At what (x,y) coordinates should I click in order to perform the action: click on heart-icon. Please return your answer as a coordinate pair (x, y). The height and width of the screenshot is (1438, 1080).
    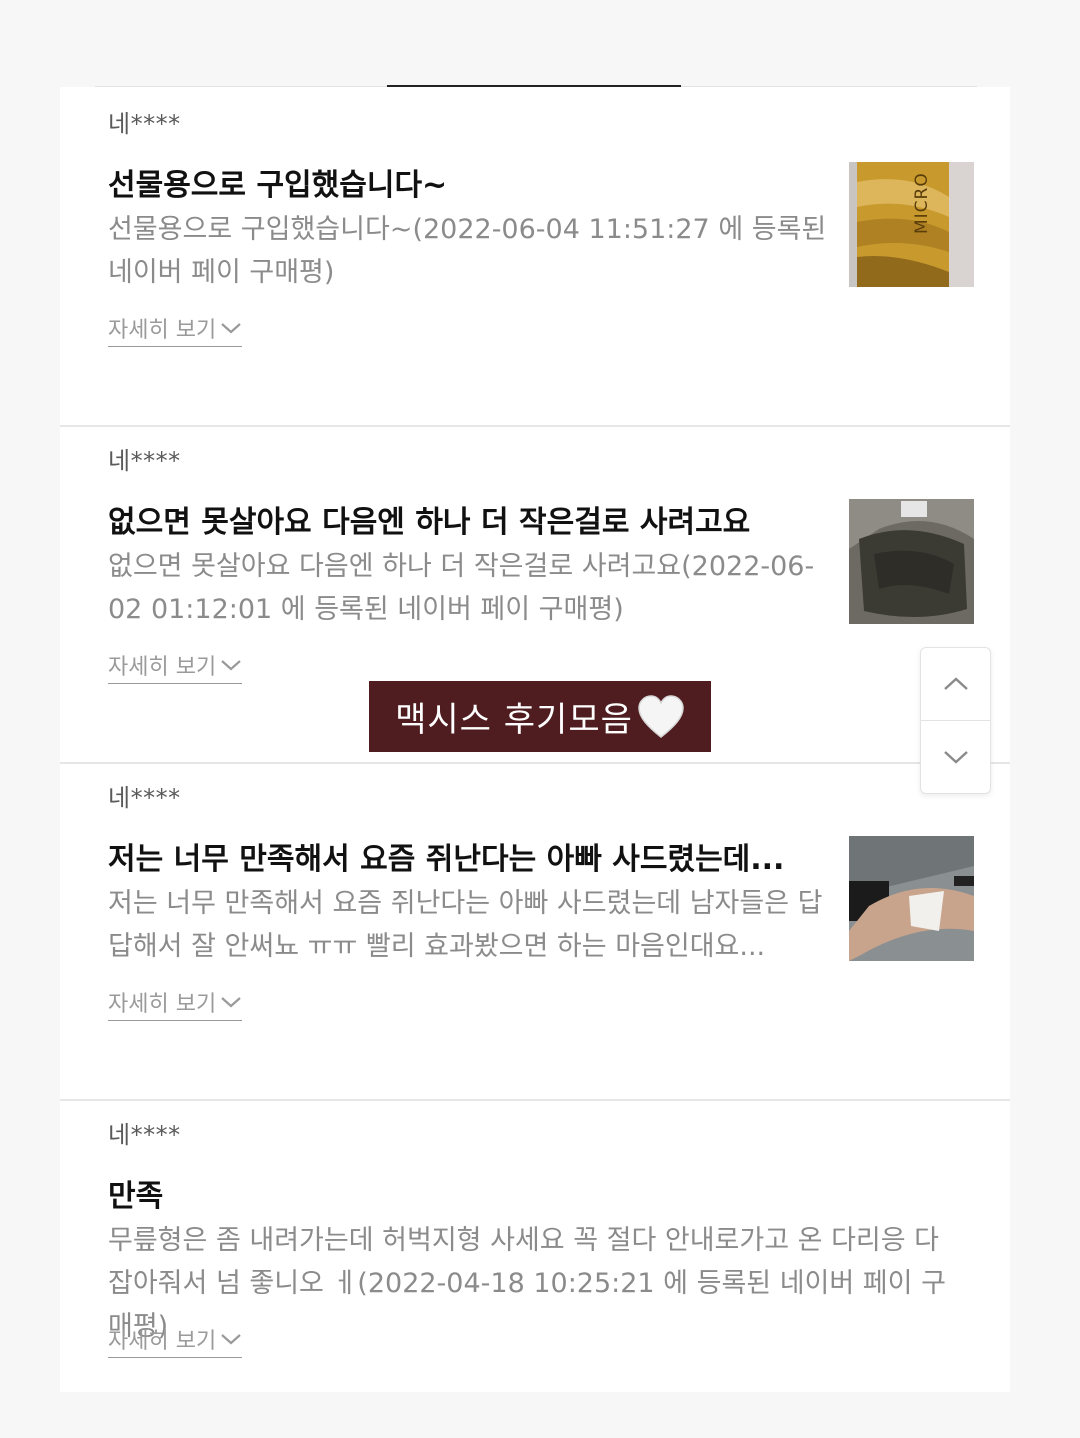
    Looking at the image, I should click on (661, 716).